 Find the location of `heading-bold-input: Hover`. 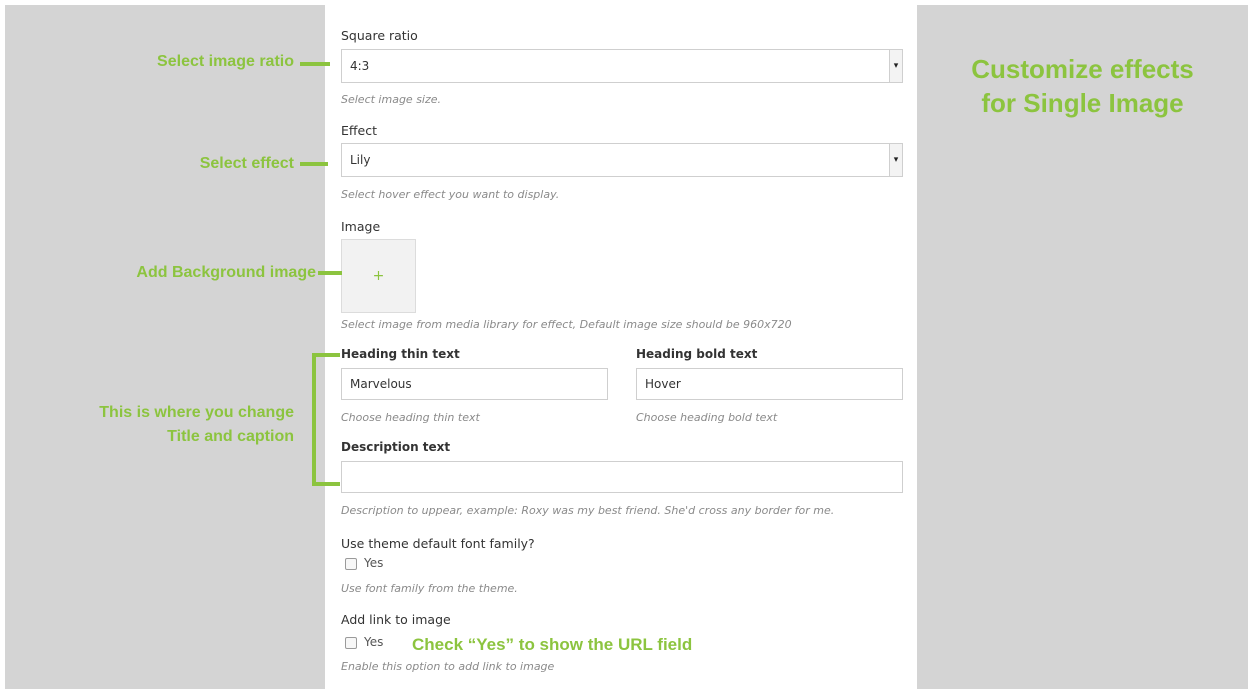

heading-bold-input: Hover is located at coordinates (769, 384).